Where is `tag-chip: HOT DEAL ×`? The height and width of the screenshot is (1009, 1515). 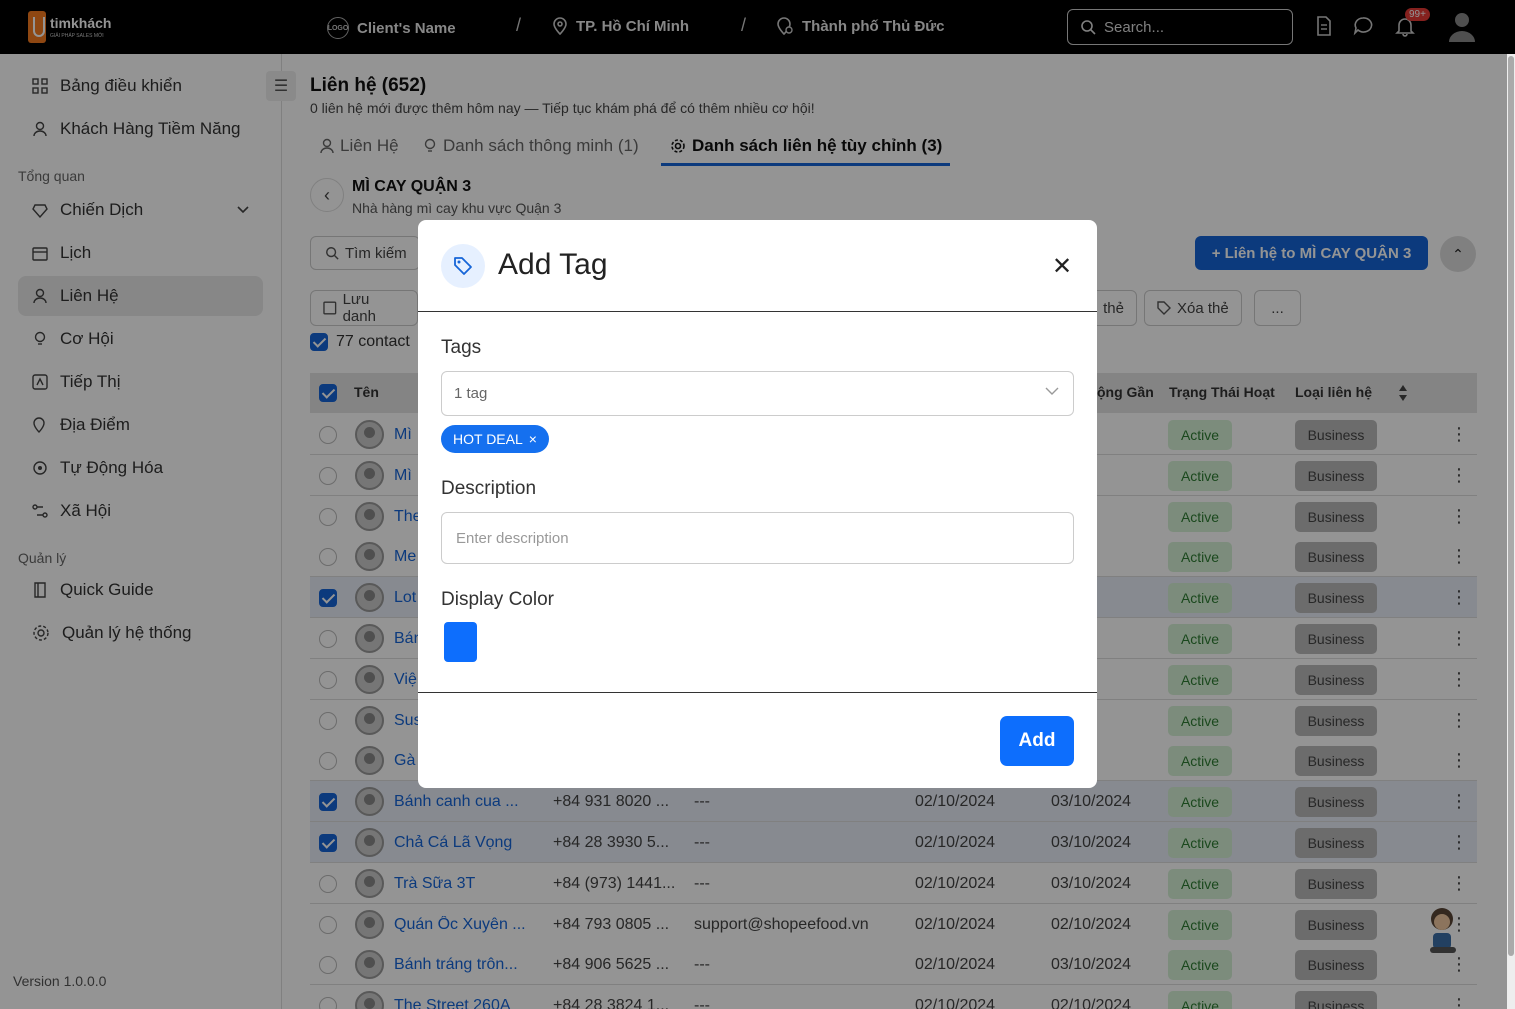
tag-chip: HOT DEAL × is located at coordinates (495, 439).